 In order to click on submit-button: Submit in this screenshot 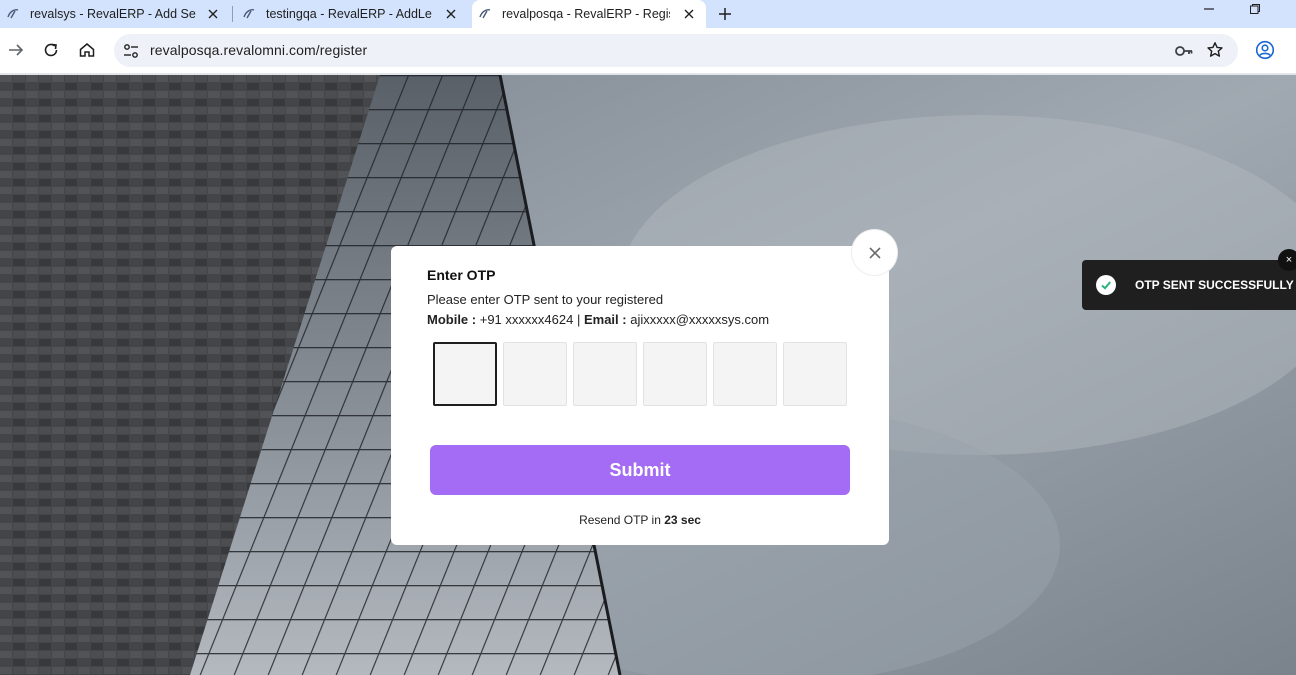, I will do `click(640, 470)`.